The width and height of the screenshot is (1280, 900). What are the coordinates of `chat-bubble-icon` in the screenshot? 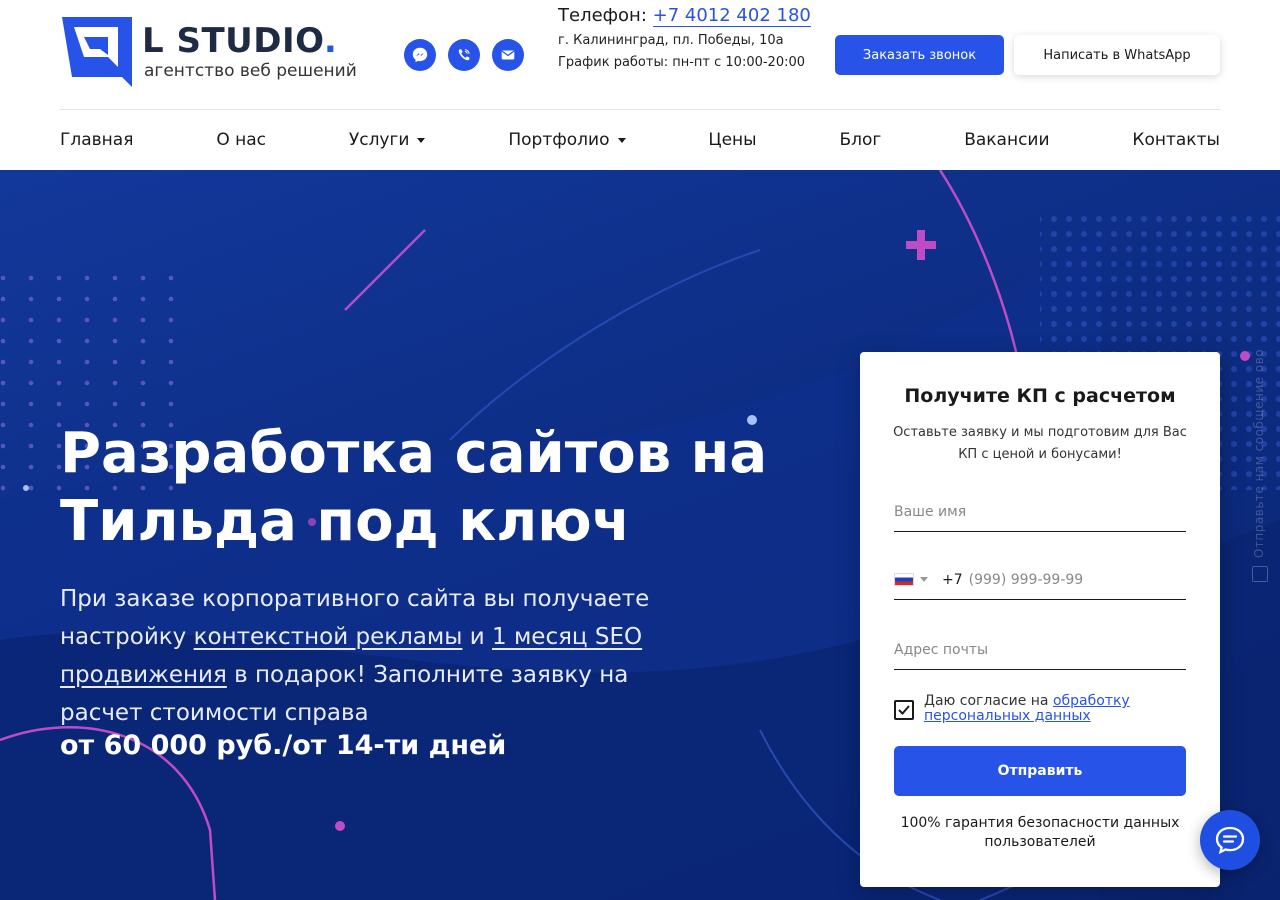 It's located at (1230, 840).